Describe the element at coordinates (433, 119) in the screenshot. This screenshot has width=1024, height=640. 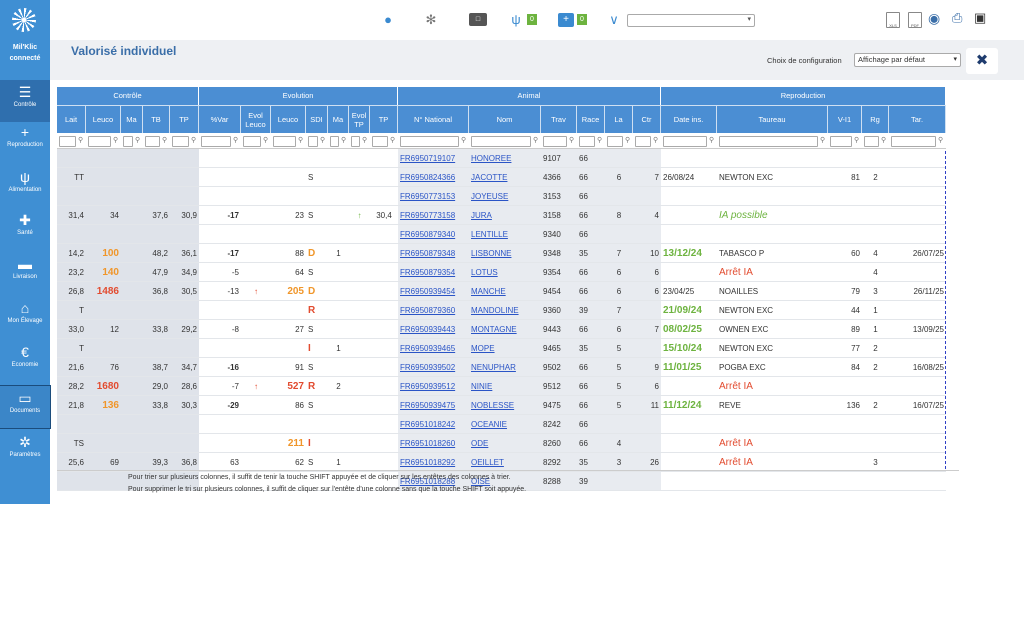
I see `column-header-nat: N° National` at that location.